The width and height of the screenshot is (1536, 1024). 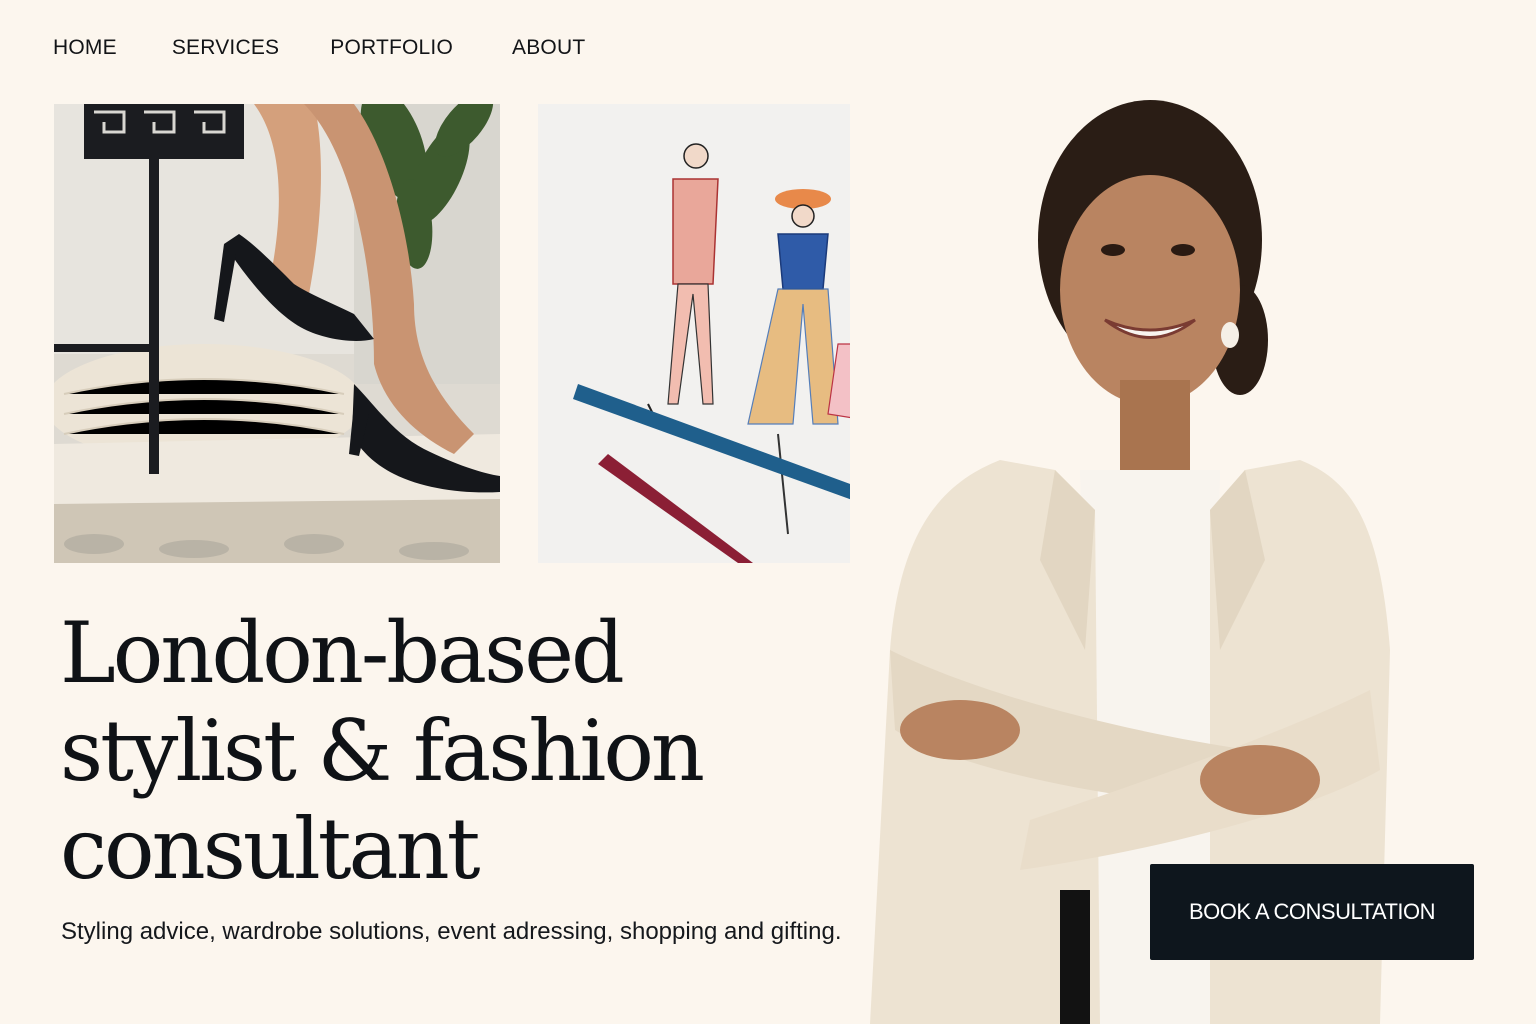 I want to click on nav-portfolio-link: PORTFOLIO, so click(x=391, y=48).